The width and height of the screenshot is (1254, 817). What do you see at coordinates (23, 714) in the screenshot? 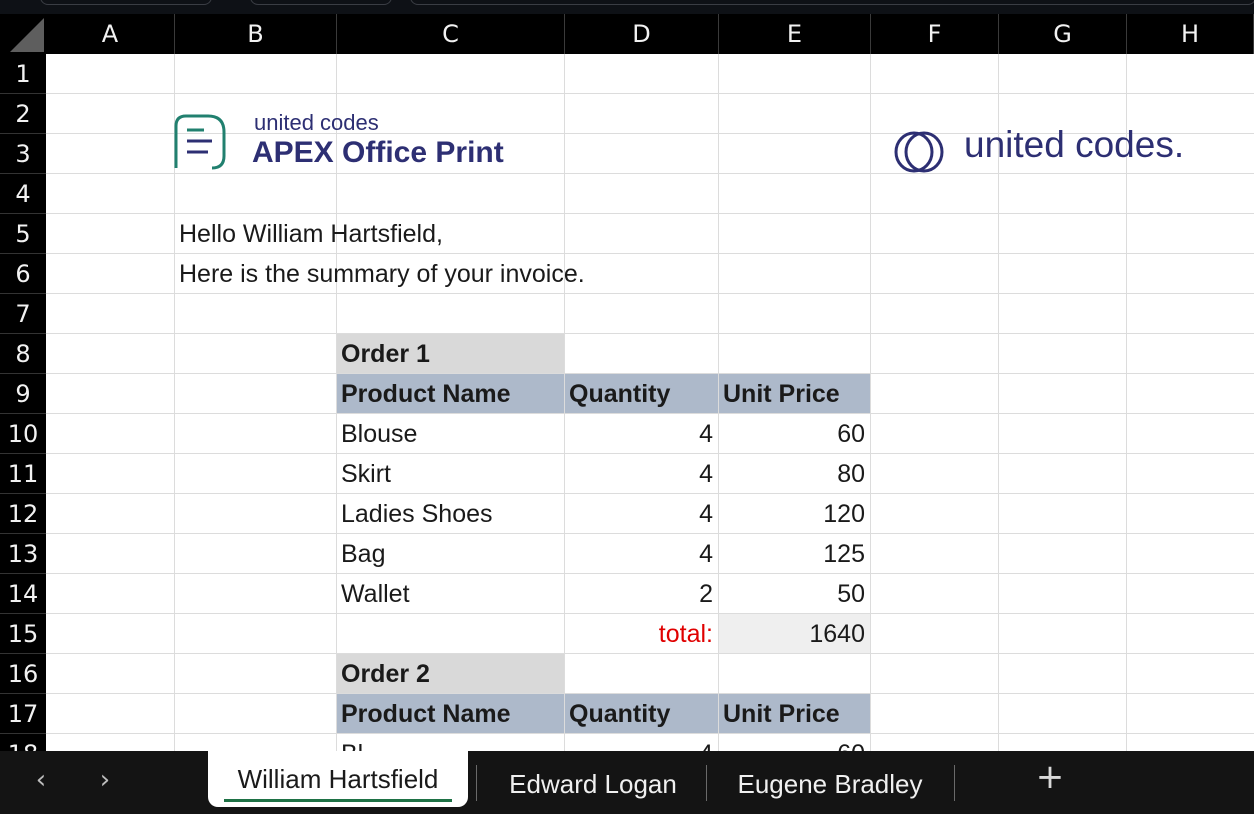
I see `row-header: 17` at bounding box center [23, 714].